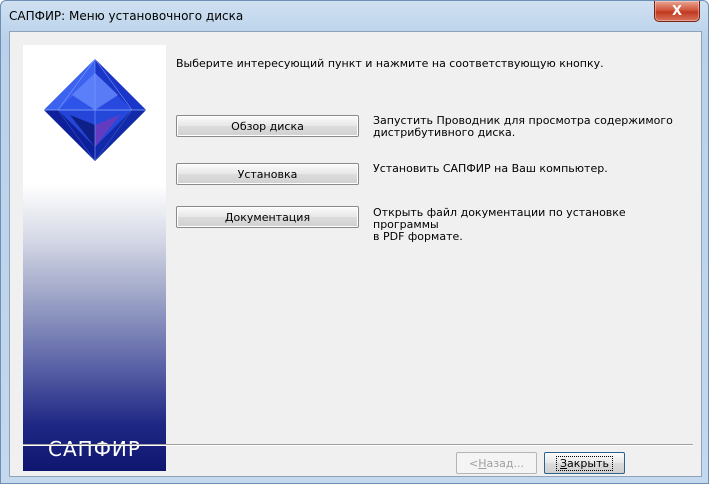  I want to click on title-bar: САПФИР: Меню установочного диска X, so click(354, 16).